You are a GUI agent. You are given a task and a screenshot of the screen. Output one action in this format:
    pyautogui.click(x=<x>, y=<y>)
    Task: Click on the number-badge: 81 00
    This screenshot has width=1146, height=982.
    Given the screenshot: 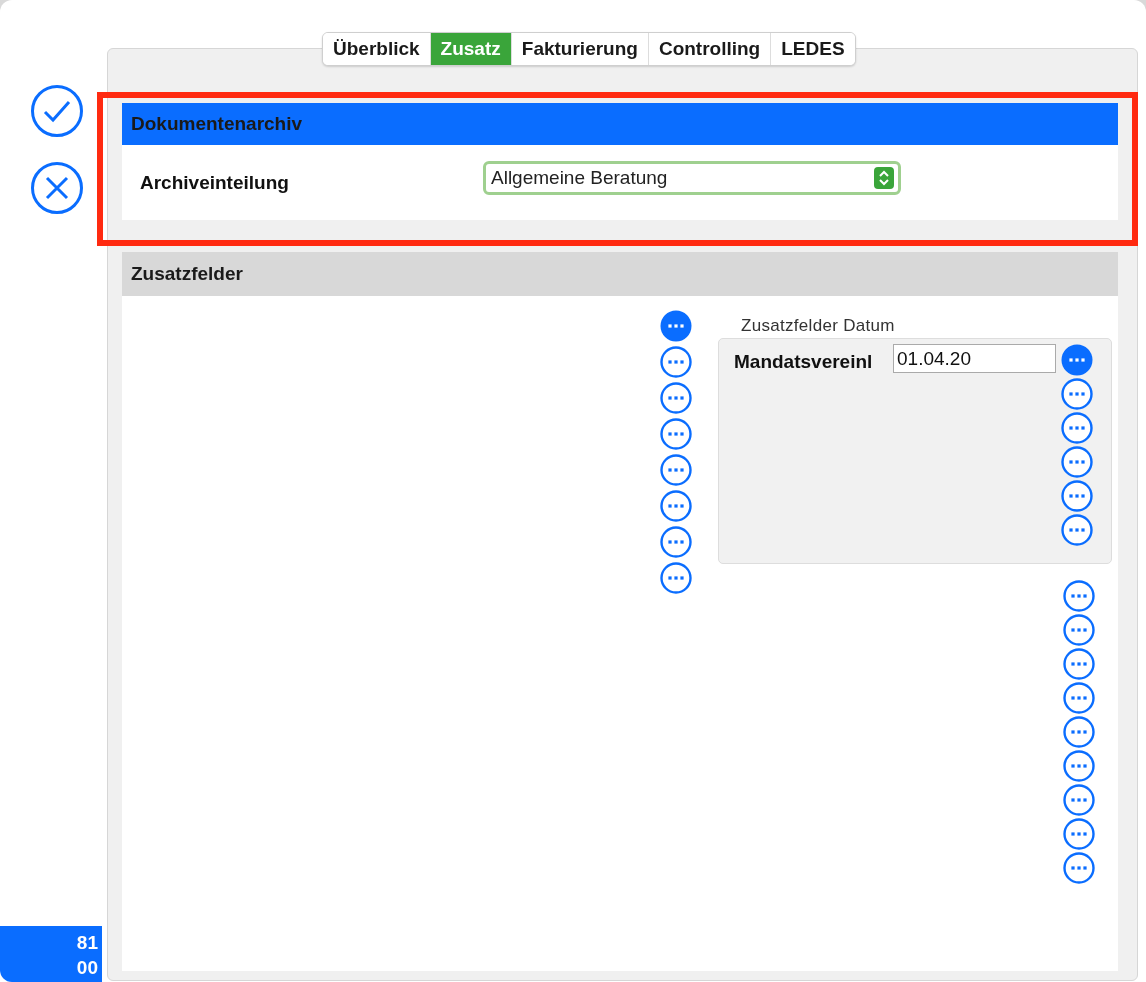 What is the action you would take?
    pyautogui.click(x=51, y=954)
    